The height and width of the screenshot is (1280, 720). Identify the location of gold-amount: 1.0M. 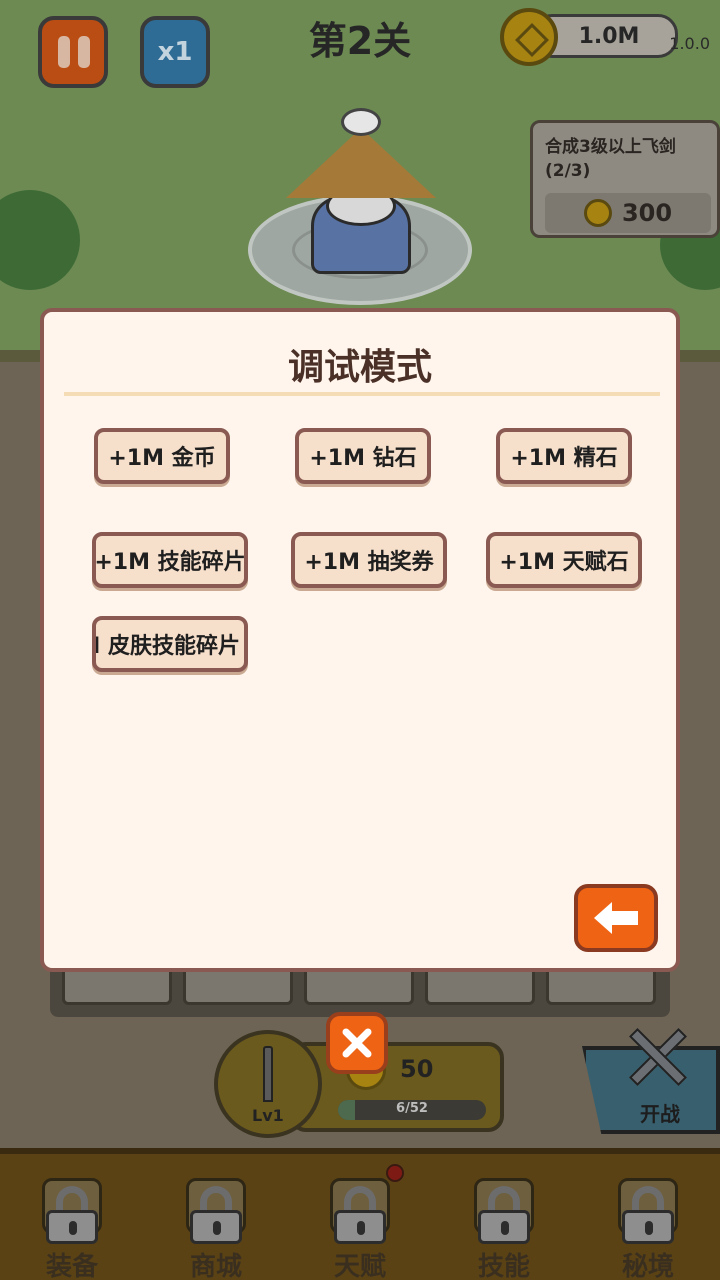
(609, 36).